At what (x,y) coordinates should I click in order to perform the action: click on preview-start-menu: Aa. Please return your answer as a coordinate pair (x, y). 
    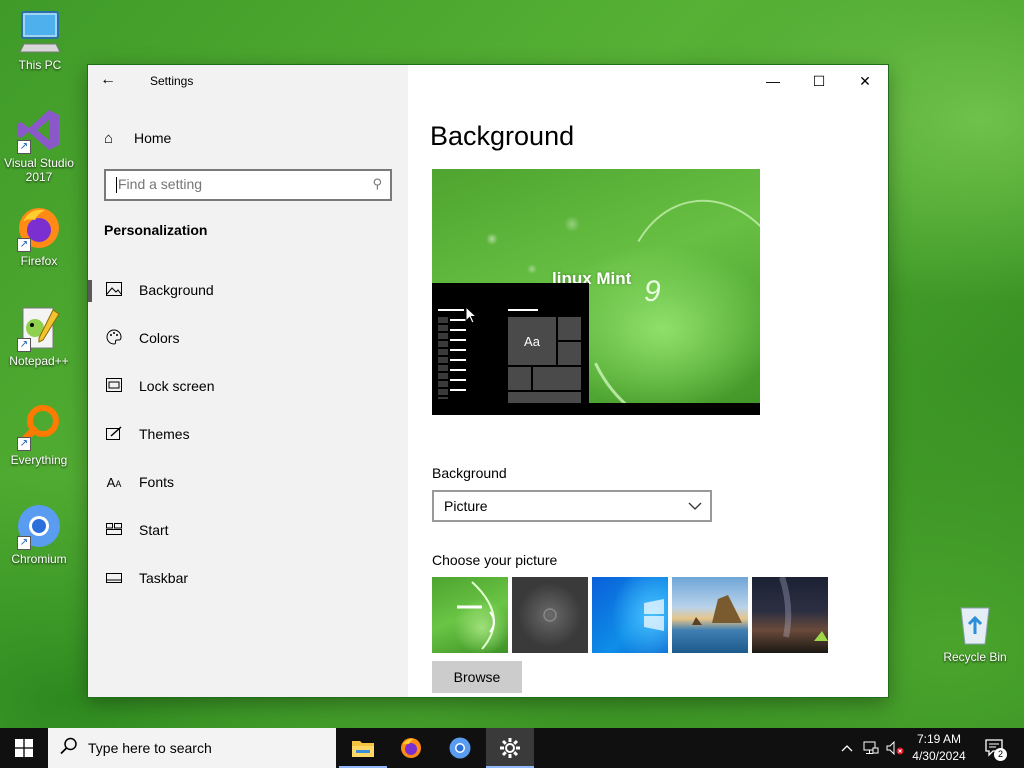
    Looking at the image, I should click on (510, 343).